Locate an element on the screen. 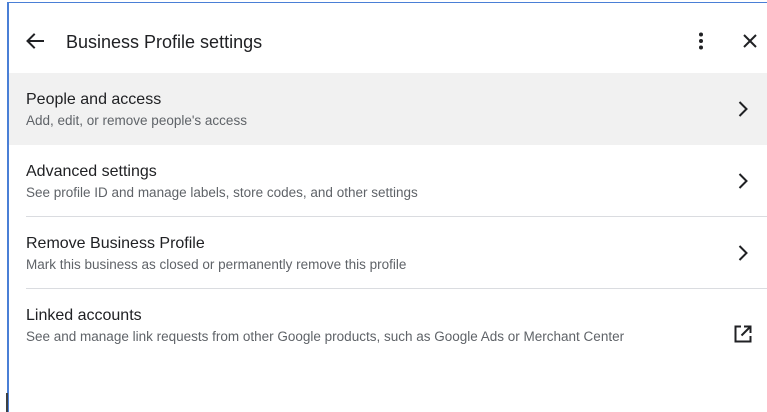 The image size is (767, 412). close-icon is located at coordinates (750, 41).